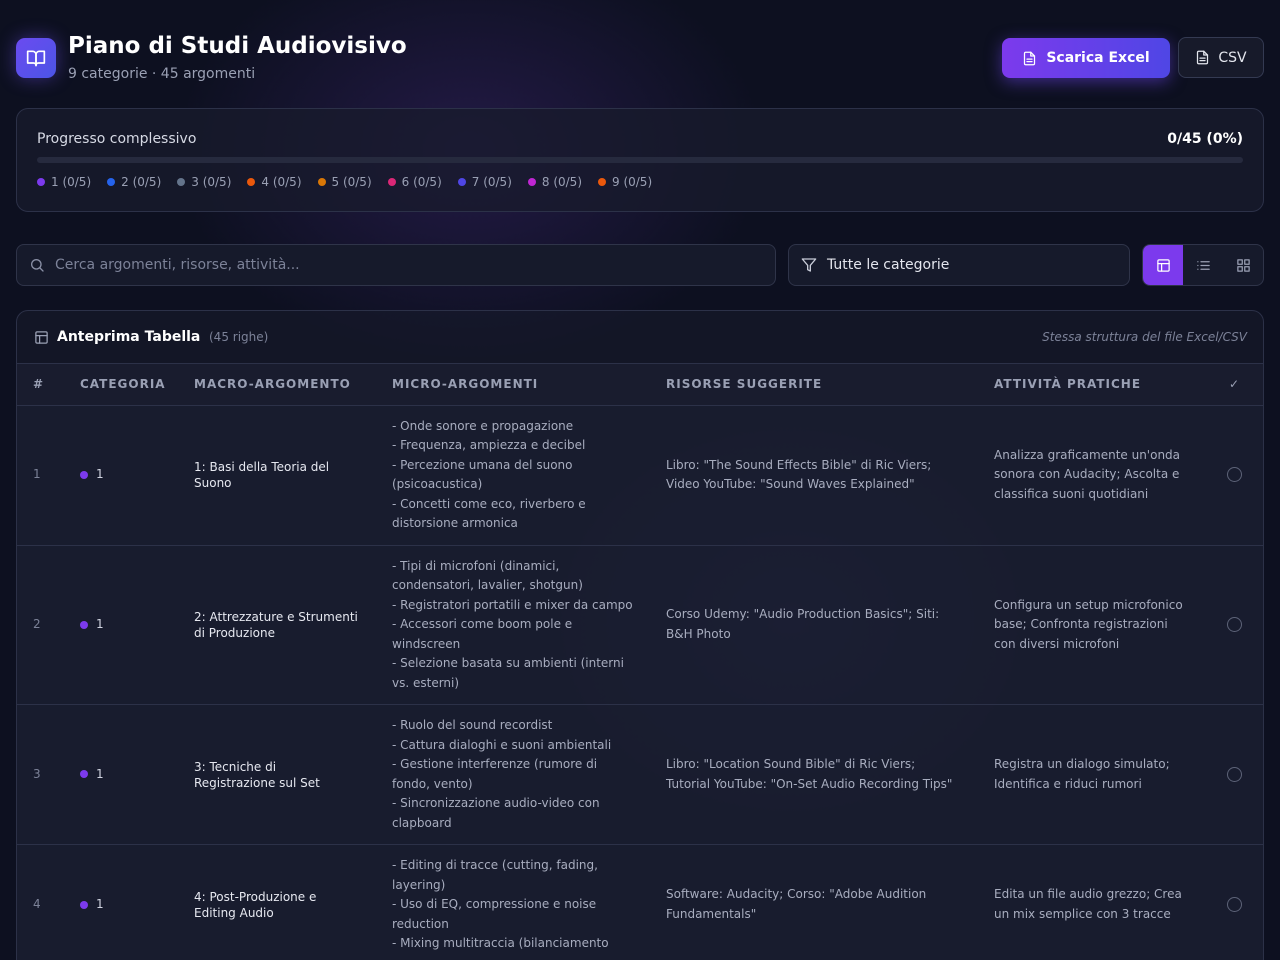  Describe the element at coordinates (491, 182) in the screenshot. I see `category-progress-label: 7 (0/5)` at that location.